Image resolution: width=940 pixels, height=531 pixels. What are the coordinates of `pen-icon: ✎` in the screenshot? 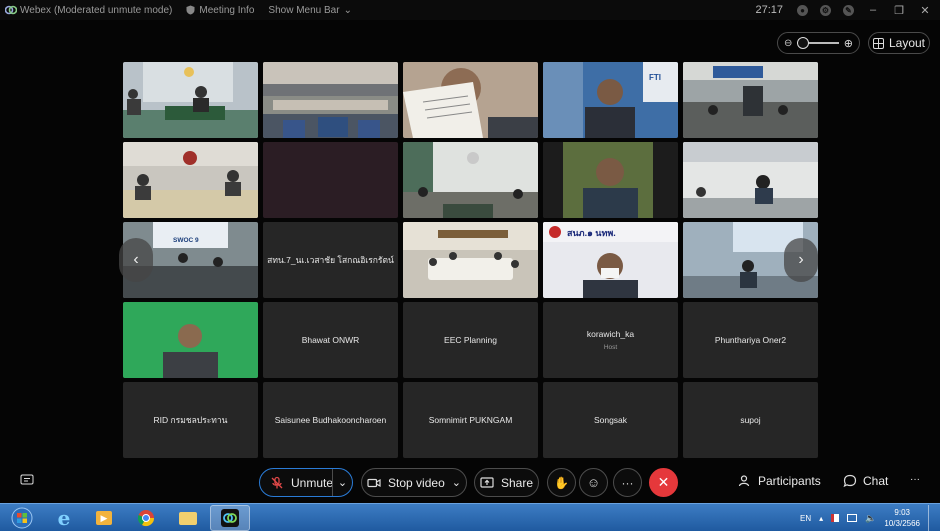 It's located at (848, 10).